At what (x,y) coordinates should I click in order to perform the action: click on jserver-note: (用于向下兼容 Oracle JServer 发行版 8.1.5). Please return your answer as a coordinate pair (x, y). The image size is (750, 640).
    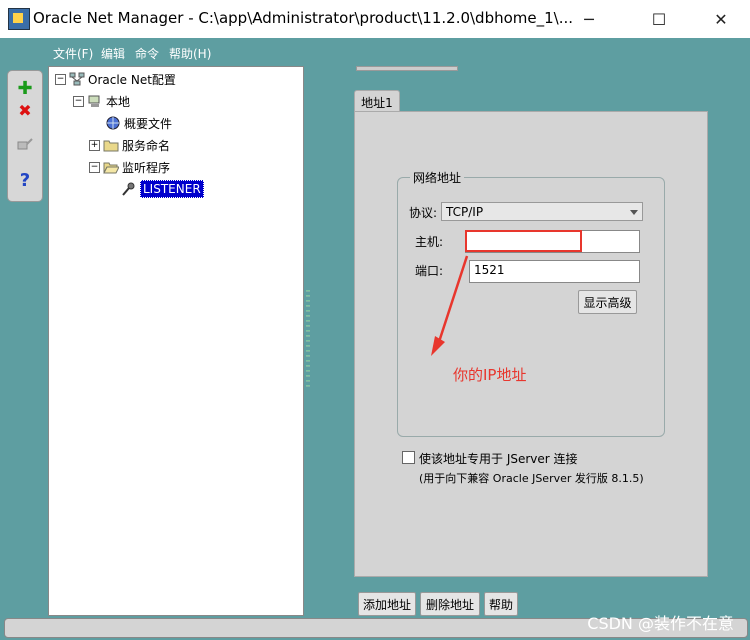
    Looking at the image, I should click on (531, 478).